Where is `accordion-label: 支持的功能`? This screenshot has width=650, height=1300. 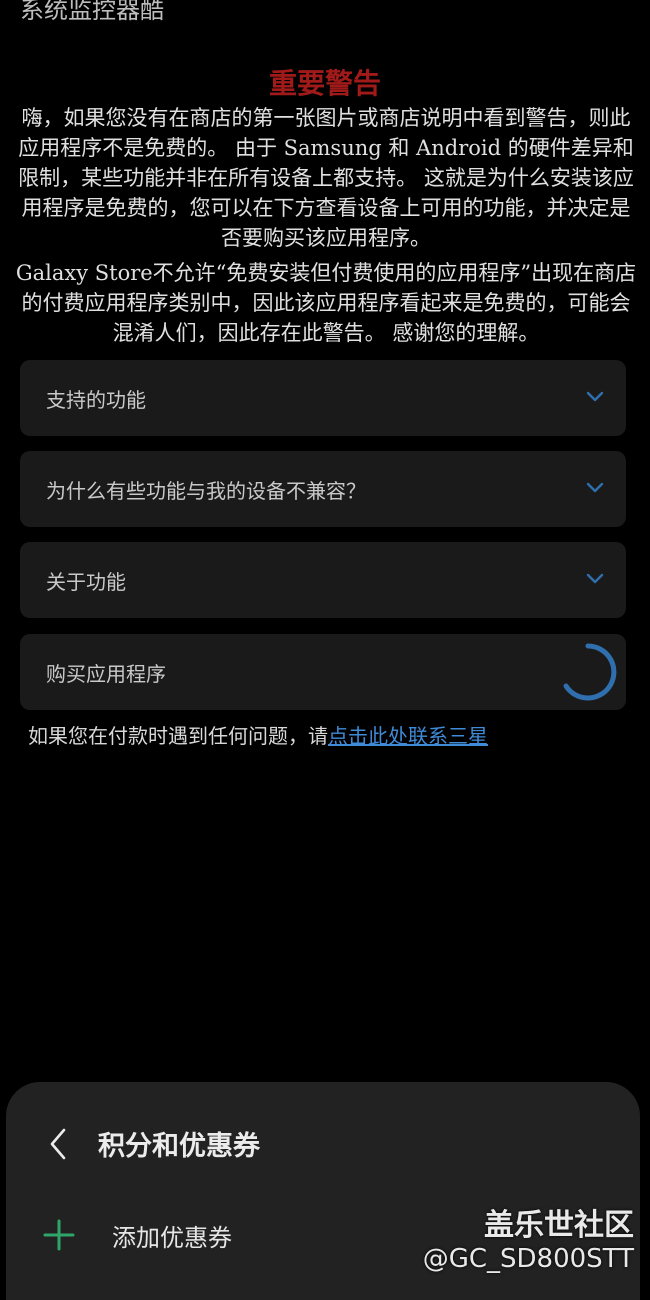
accordion-label: 支持的功能 is located at coordinates (96, 399).